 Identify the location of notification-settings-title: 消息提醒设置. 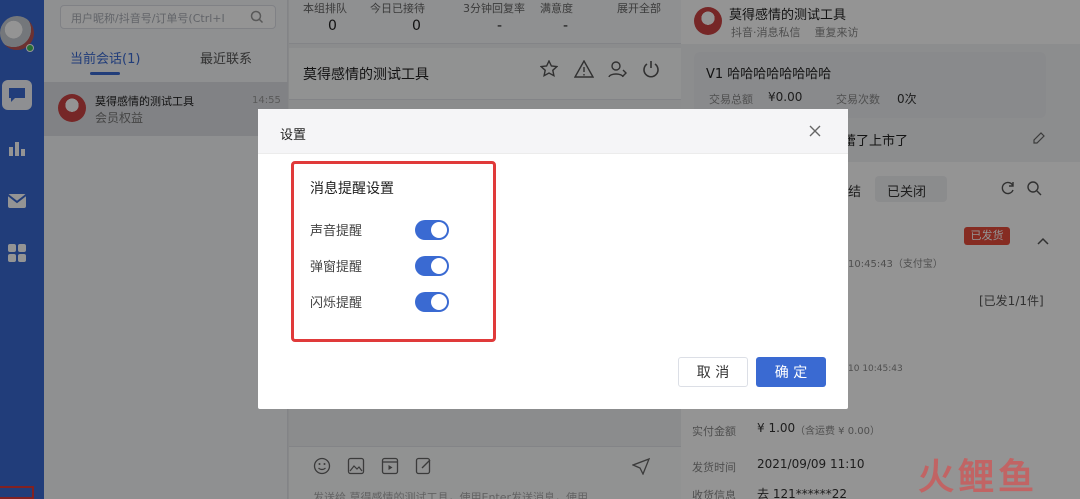
(352, 189).